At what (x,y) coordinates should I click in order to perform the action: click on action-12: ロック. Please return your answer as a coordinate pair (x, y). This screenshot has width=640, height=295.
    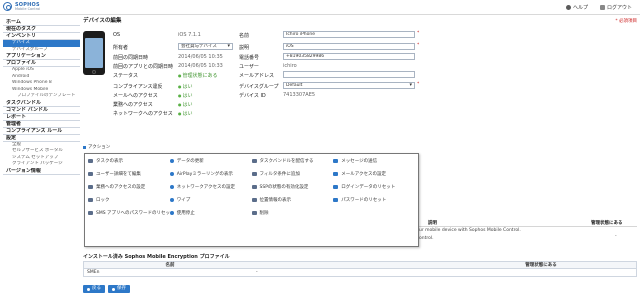
    Looking at the image, I should click on (129, 200).